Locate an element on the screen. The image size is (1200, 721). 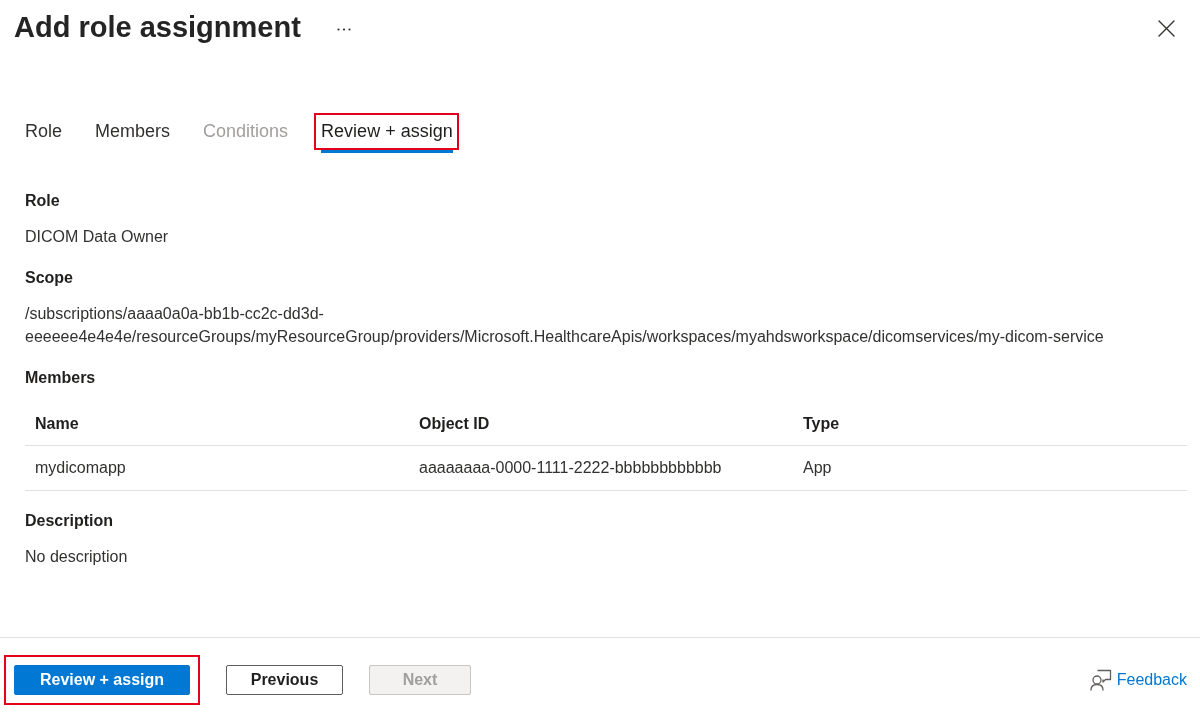
column-header: Object ID is located at coordinates (454, 423).